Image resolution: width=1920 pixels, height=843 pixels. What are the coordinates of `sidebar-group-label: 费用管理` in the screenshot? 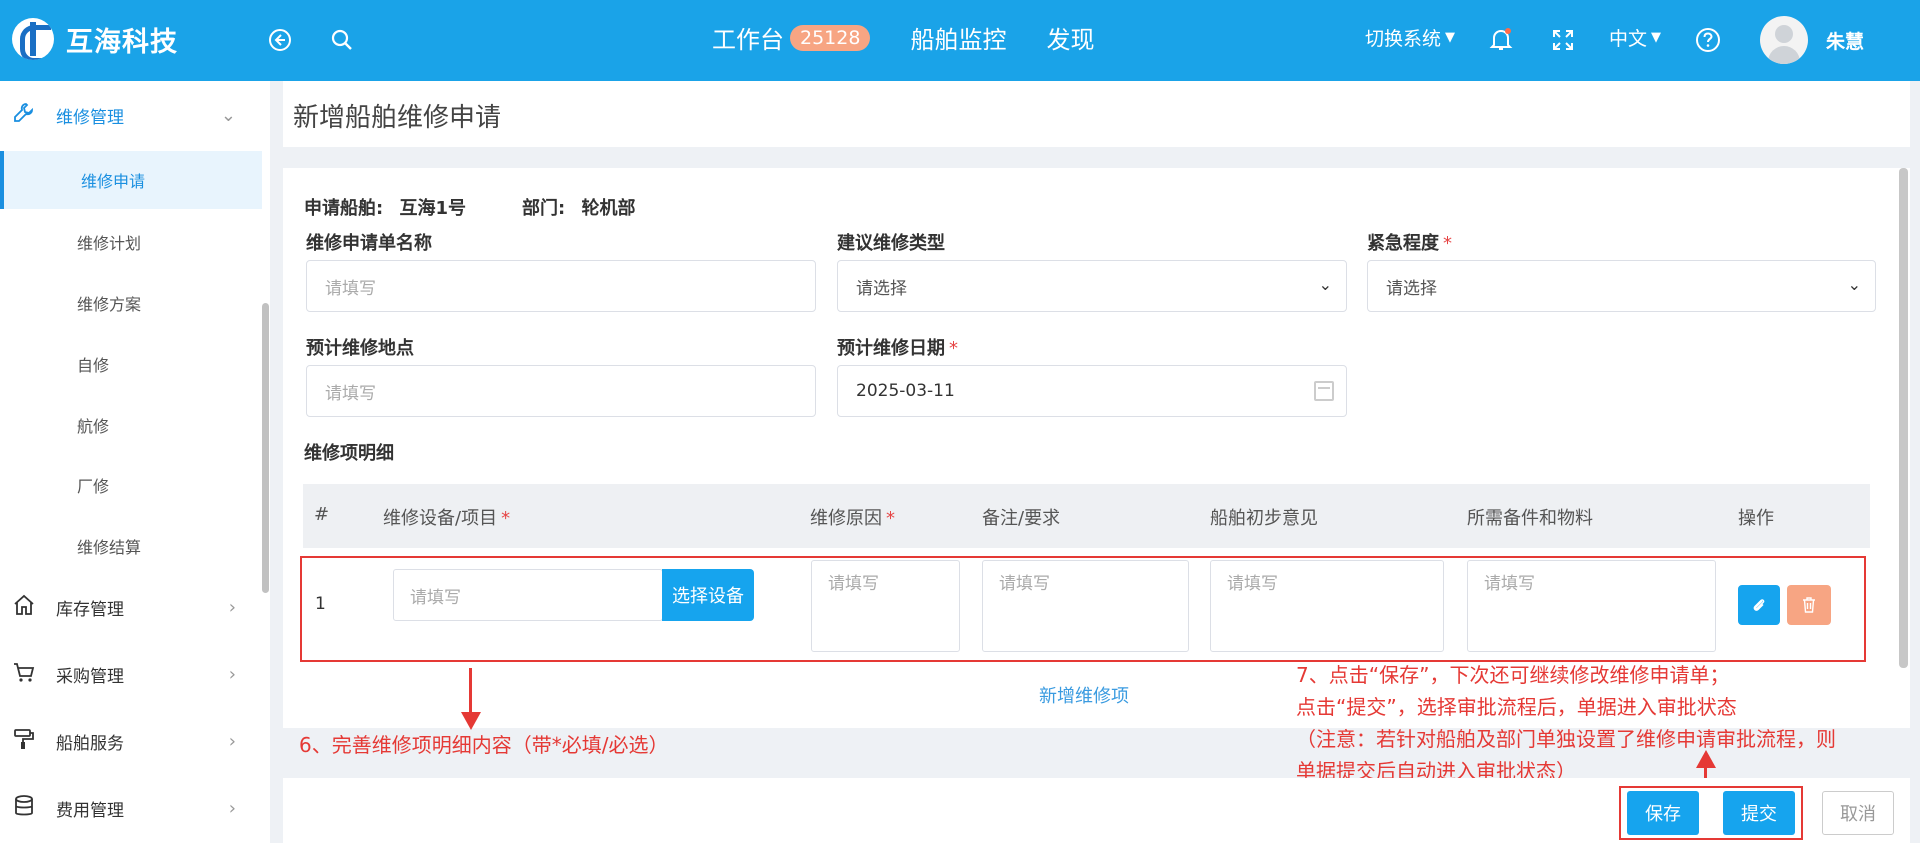 It's located at (90, 810).